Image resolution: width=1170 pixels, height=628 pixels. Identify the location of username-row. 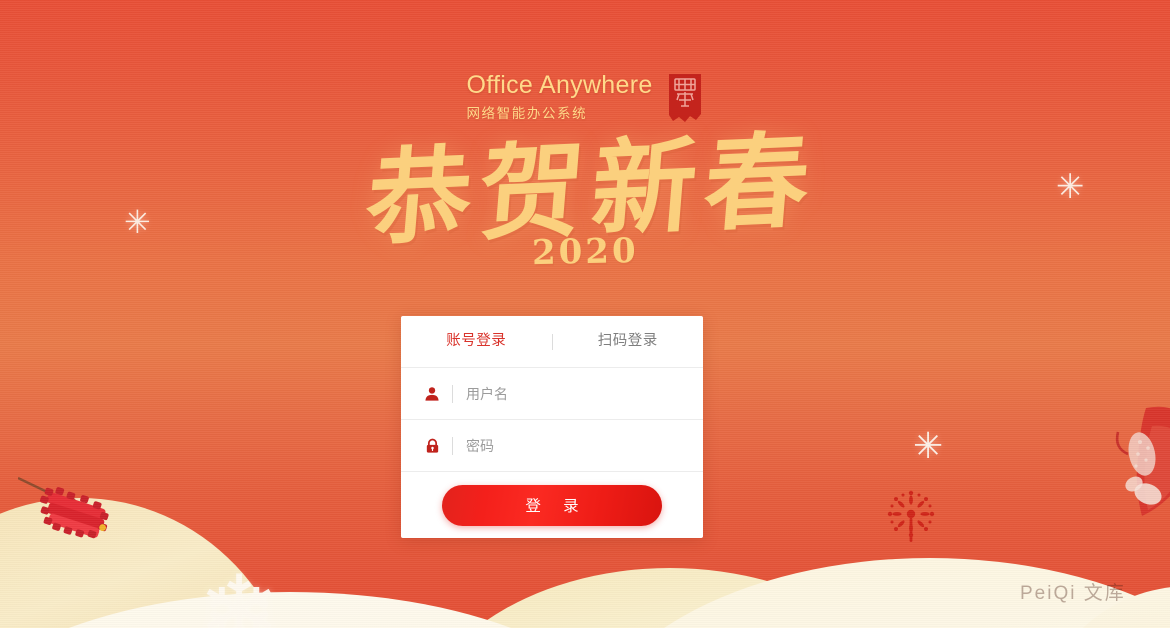
(552, 393).